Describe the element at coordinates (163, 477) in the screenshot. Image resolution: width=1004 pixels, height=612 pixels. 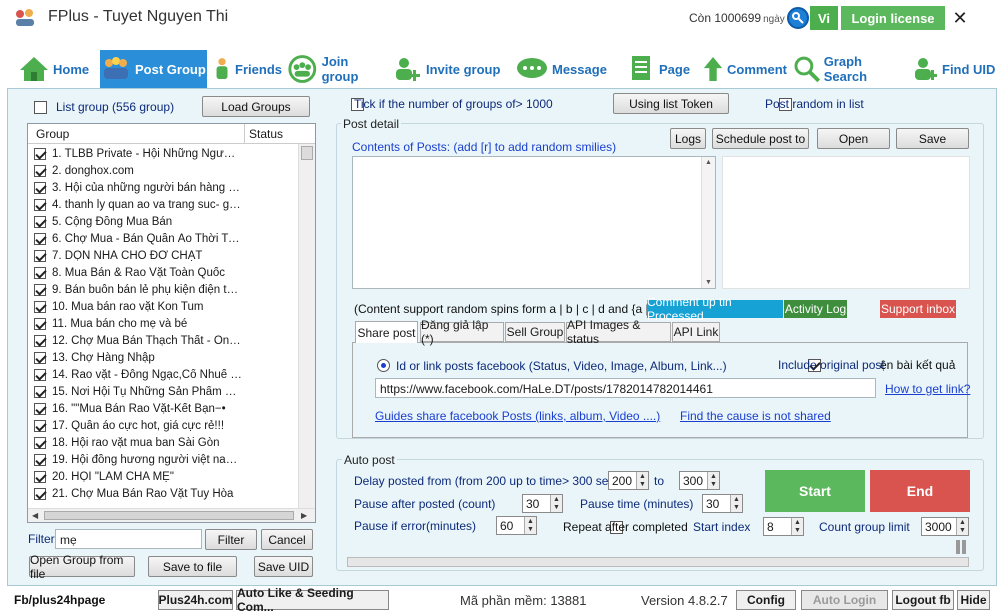
I see `group-row: 20. HỘI "LÀM CHA MẸ"` at that location.